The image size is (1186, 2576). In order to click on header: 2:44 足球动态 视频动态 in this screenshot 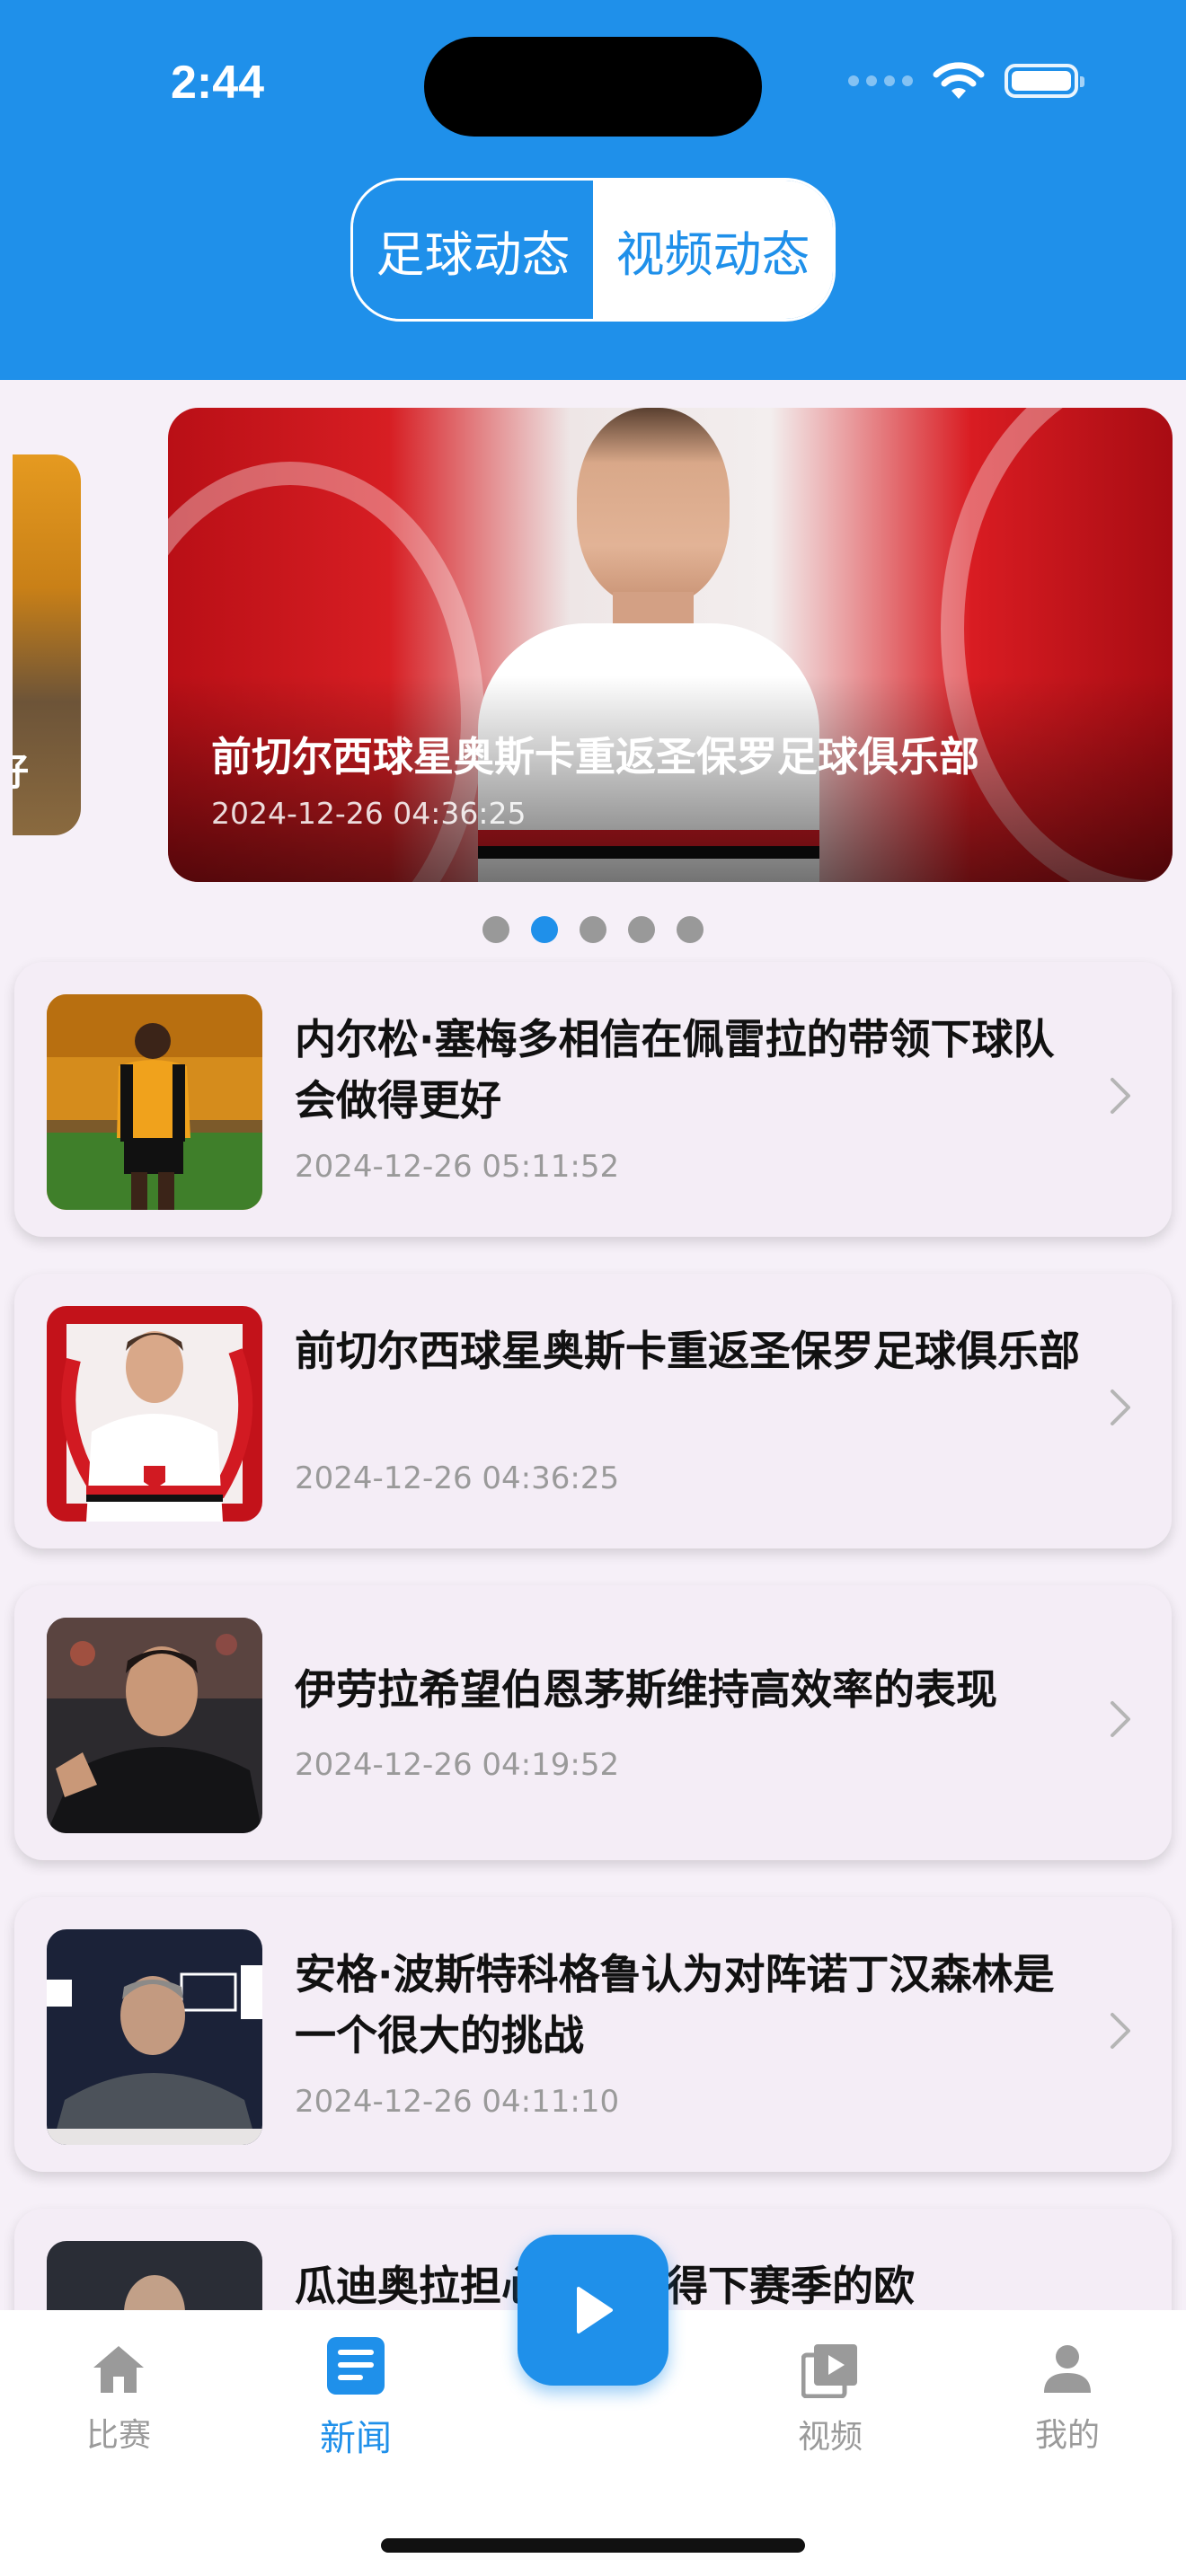, I will do `click(593, 190)`.